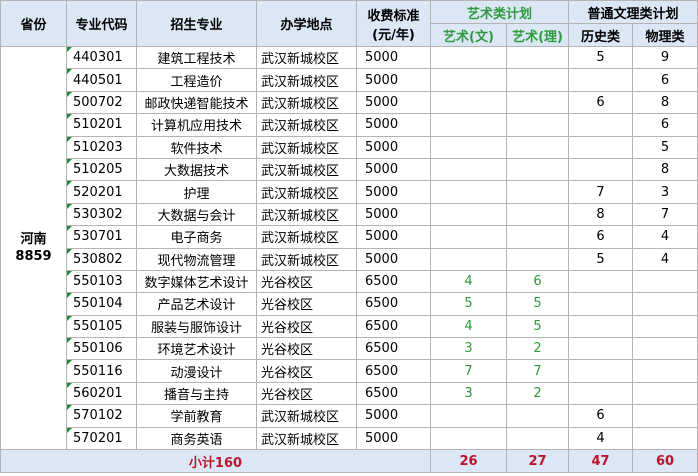 This screenshot has height=476, width=698. I want to click on major-code-cell: 530701, so click(101, 237).